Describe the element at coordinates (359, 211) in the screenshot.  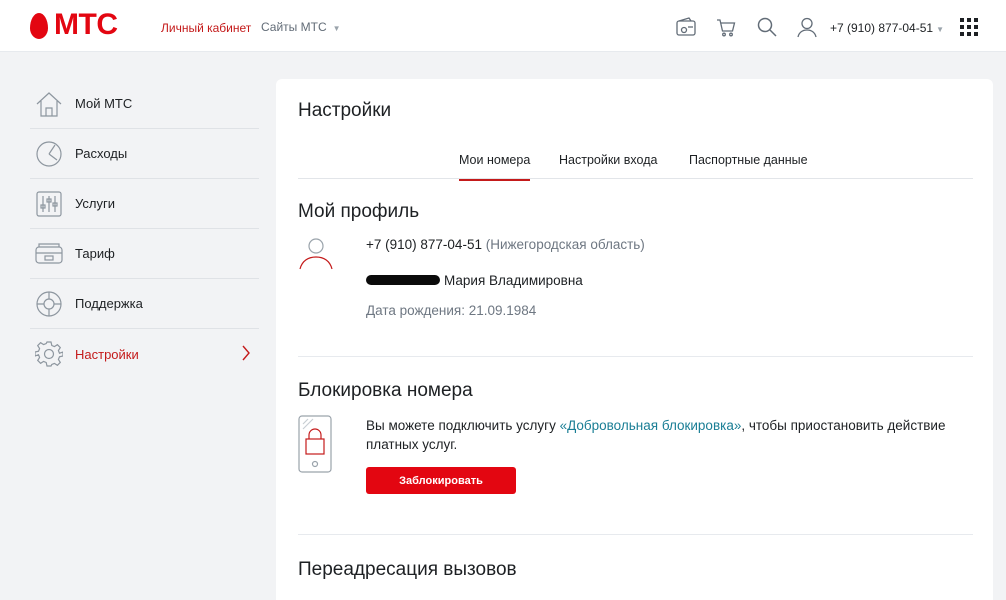
I see `profile-section-title: Мой профиль` at that location.